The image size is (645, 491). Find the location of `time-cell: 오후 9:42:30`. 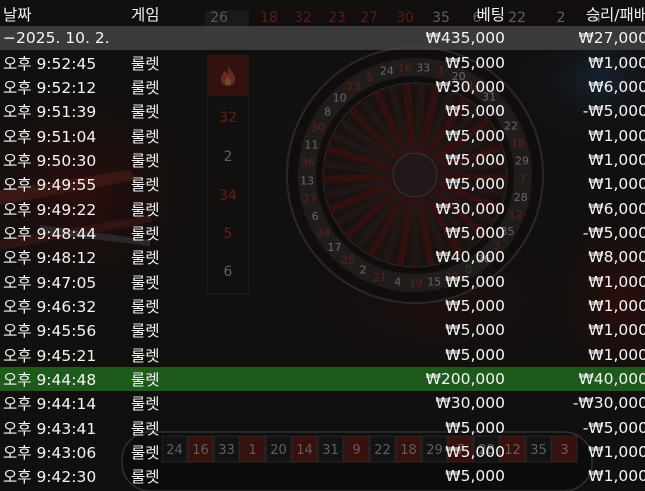

time-cell: 오후 9:42:30 is located at coordinates (50, 477).